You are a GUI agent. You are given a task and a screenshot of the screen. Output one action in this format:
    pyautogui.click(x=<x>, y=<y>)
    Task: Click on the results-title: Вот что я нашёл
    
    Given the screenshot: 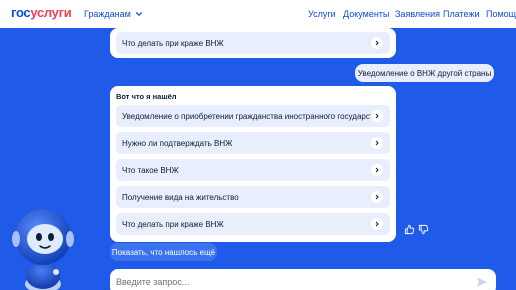 What is the action you would take?
    pyautogui.click(x=146, y=96)
    